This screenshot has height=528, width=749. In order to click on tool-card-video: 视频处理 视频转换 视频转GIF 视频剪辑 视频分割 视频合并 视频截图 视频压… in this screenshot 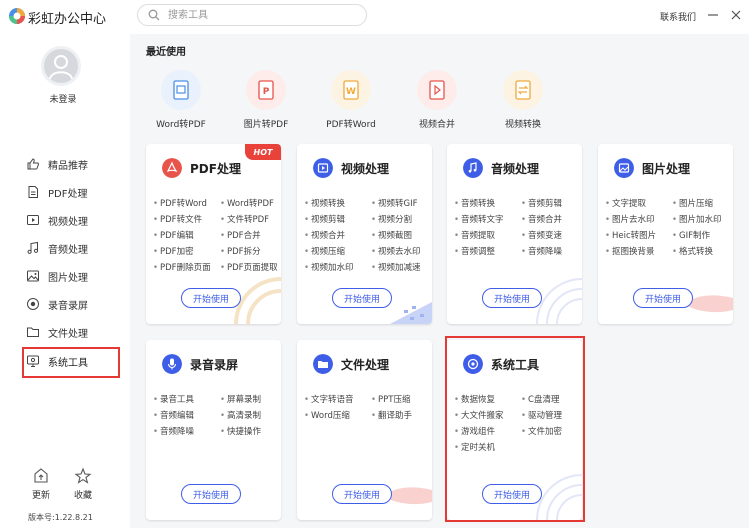, I will do `click(364, 234)`.